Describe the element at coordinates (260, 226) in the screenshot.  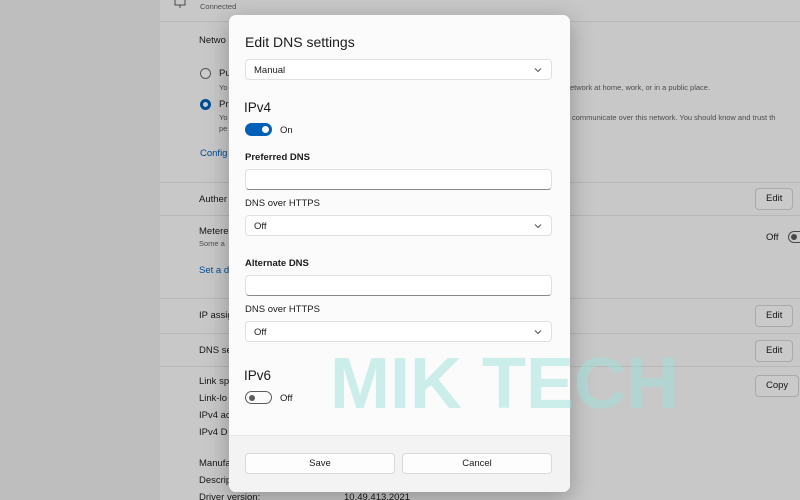
I see `preferred-doh-value: Off` at that location.